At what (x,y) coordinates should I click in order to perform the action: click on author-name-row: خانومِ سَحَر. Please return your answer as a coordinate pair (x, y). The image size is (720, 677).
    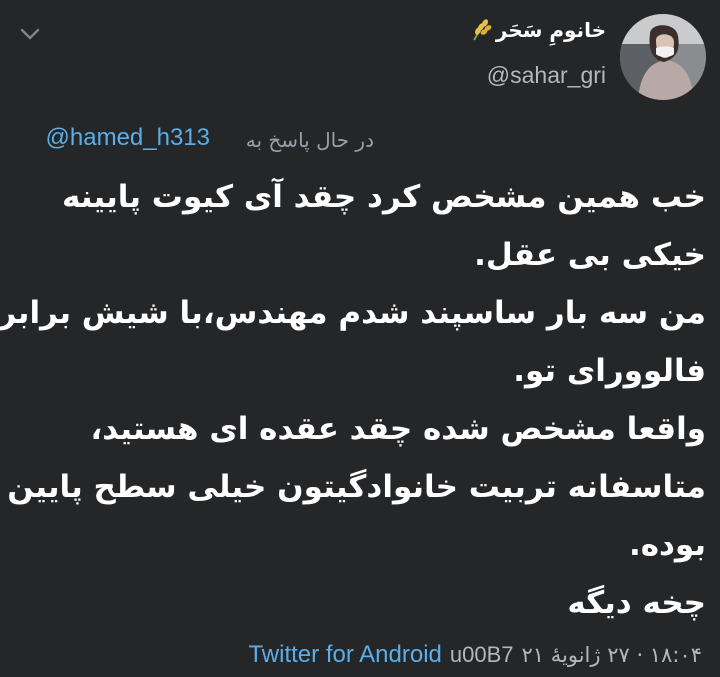
    Looking at the image, I should click on (538, 30).